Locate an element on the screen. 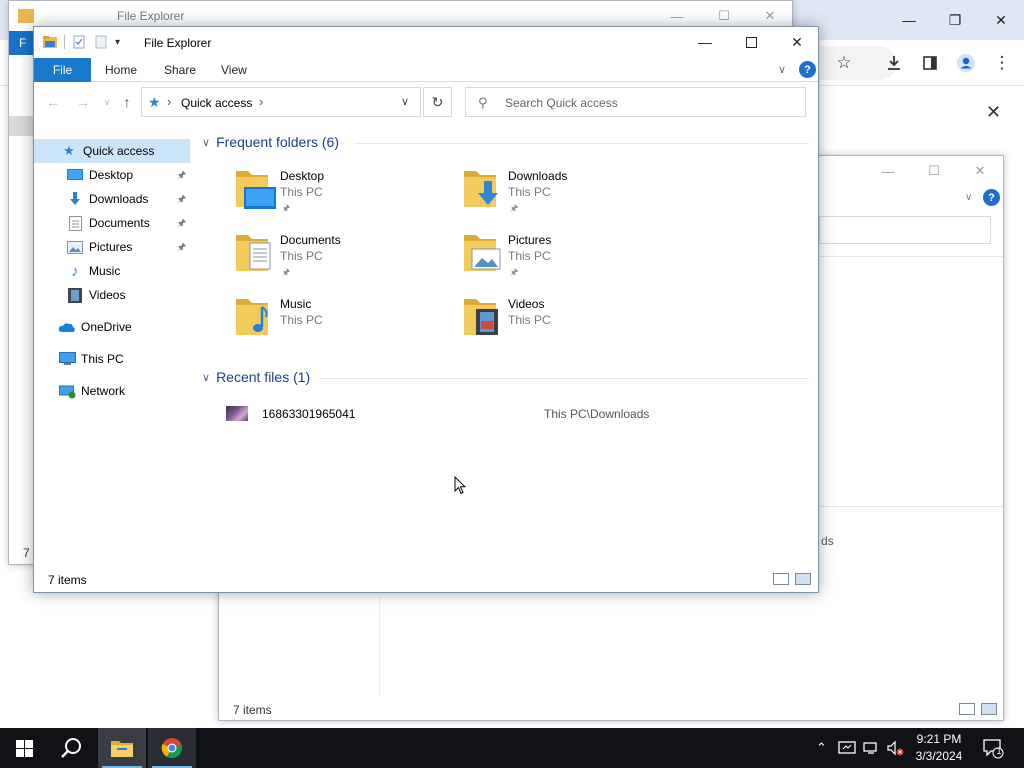  browser-menu-icon: ⋮ is located at coordinates (1002, 63).